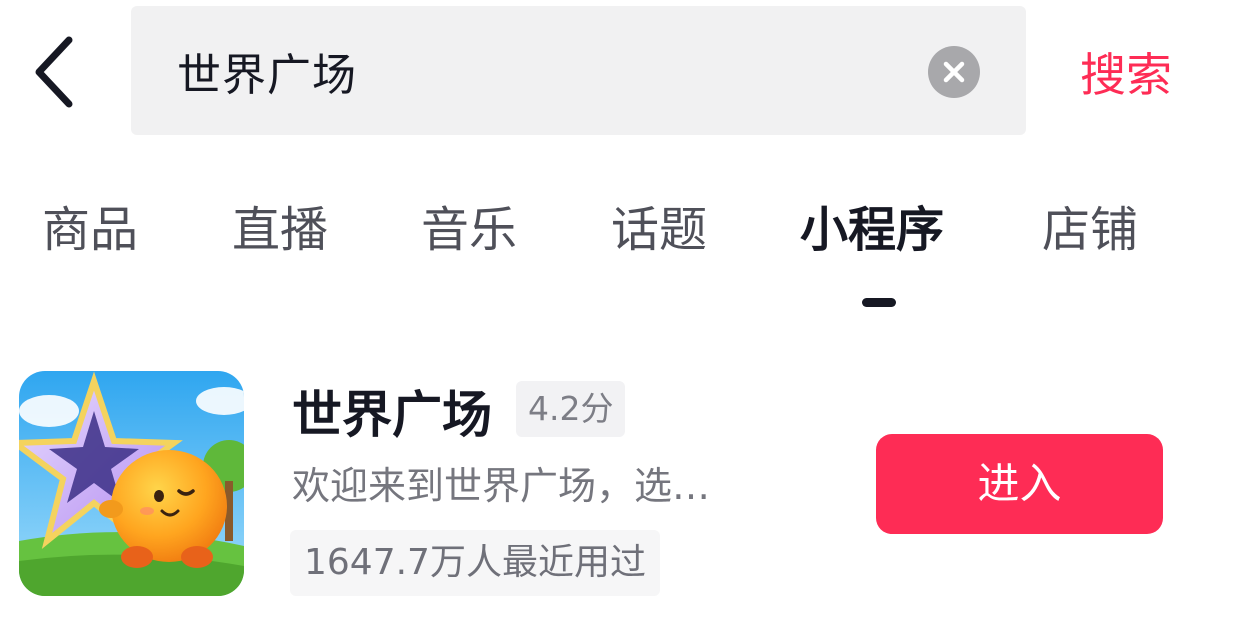 The image size is (1238, 626). Describe the element at coordinates (1019, 484) in the screenshot. I see `enter-button: 进入` at that location.